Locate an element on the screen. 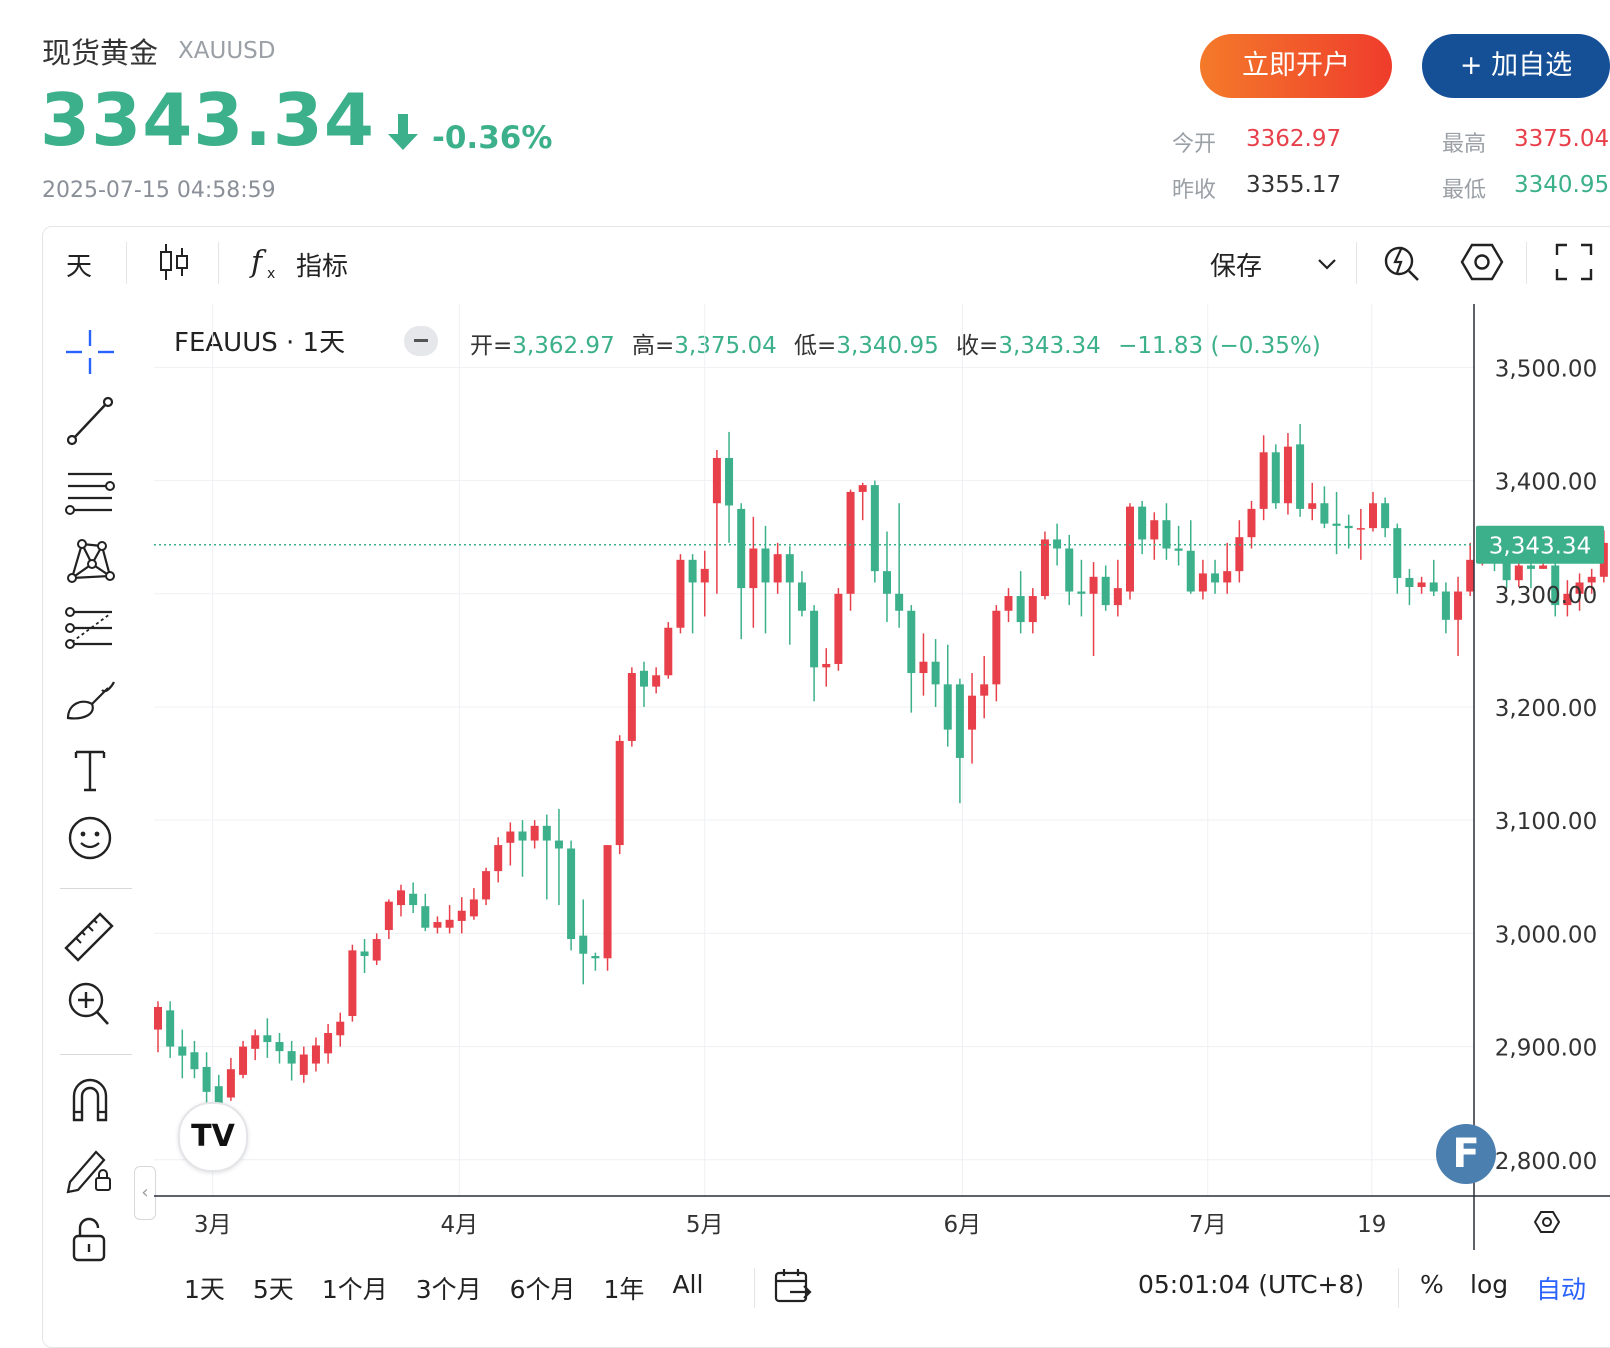 This screenshot has width=1610, height=1348. range-button: All is located at coordinates (687, 1288).